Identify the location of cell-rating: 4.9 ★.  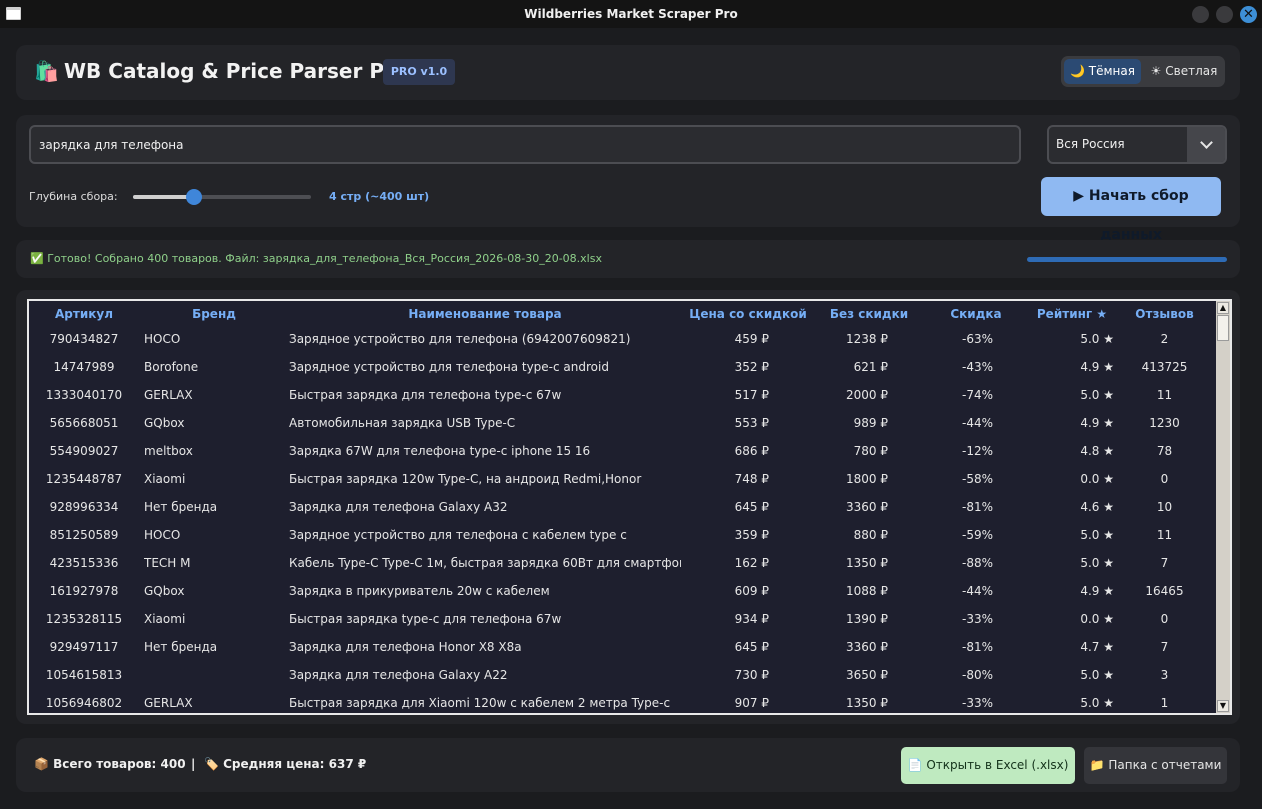
(1097, 423).